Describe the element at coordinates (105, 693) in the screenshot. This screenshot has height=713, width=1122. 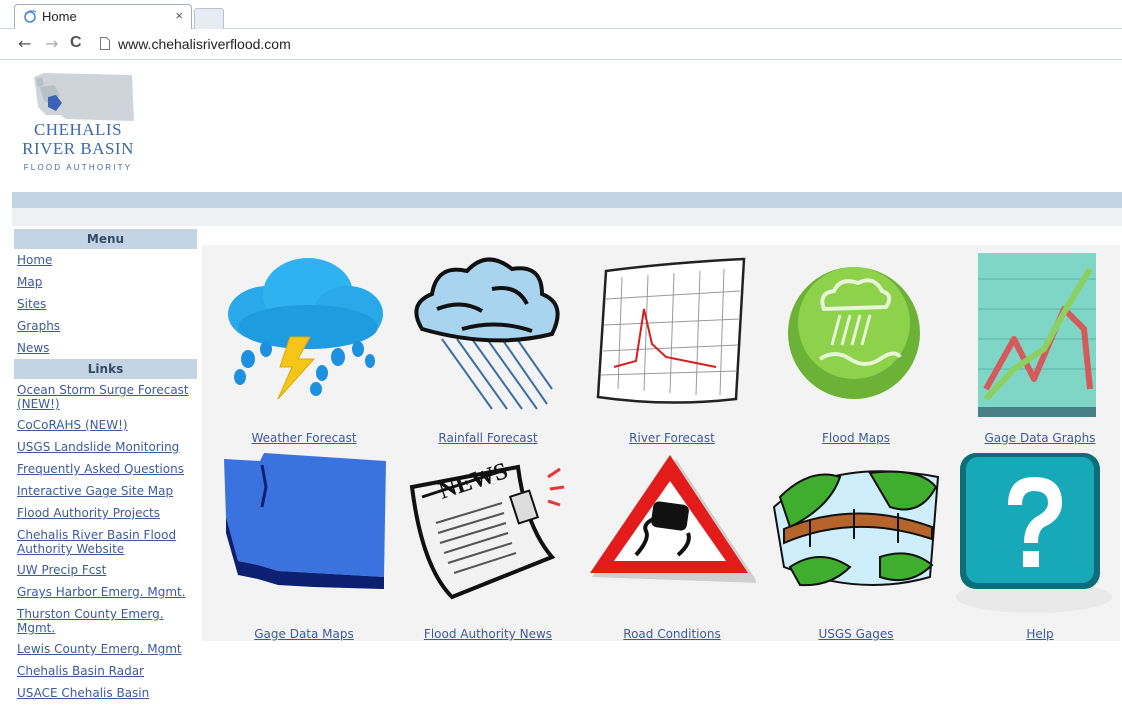
I see `link-usace: USACE Chehalis Basin` at that location.